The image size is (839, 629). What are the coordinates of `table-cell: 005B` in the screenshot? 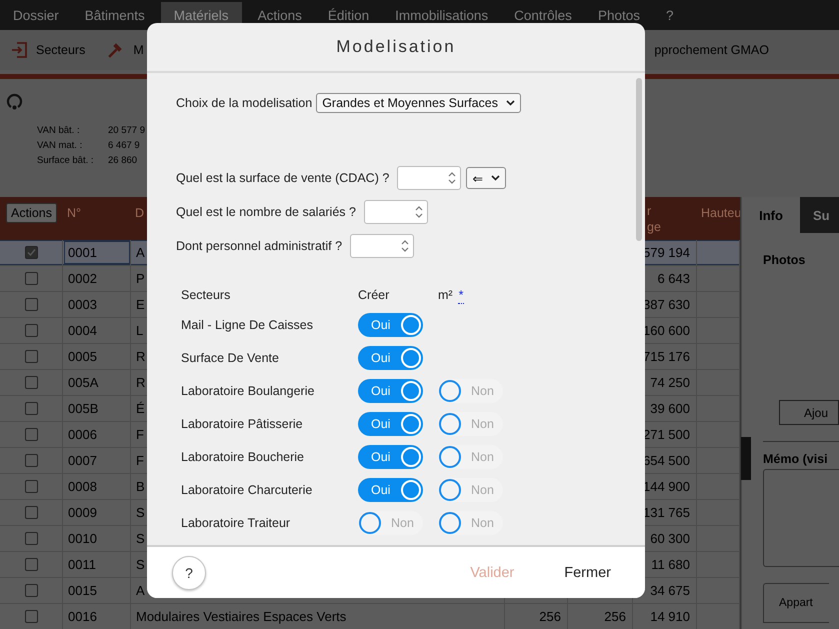 It's located at (83, 408).